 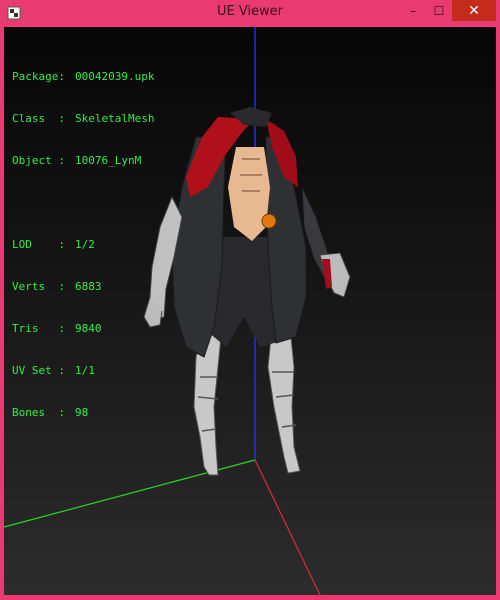 What do you see at coordinates (38, 412) in the screenshot?
I see `info-label: Bones :` at bounding box center [38, 412].